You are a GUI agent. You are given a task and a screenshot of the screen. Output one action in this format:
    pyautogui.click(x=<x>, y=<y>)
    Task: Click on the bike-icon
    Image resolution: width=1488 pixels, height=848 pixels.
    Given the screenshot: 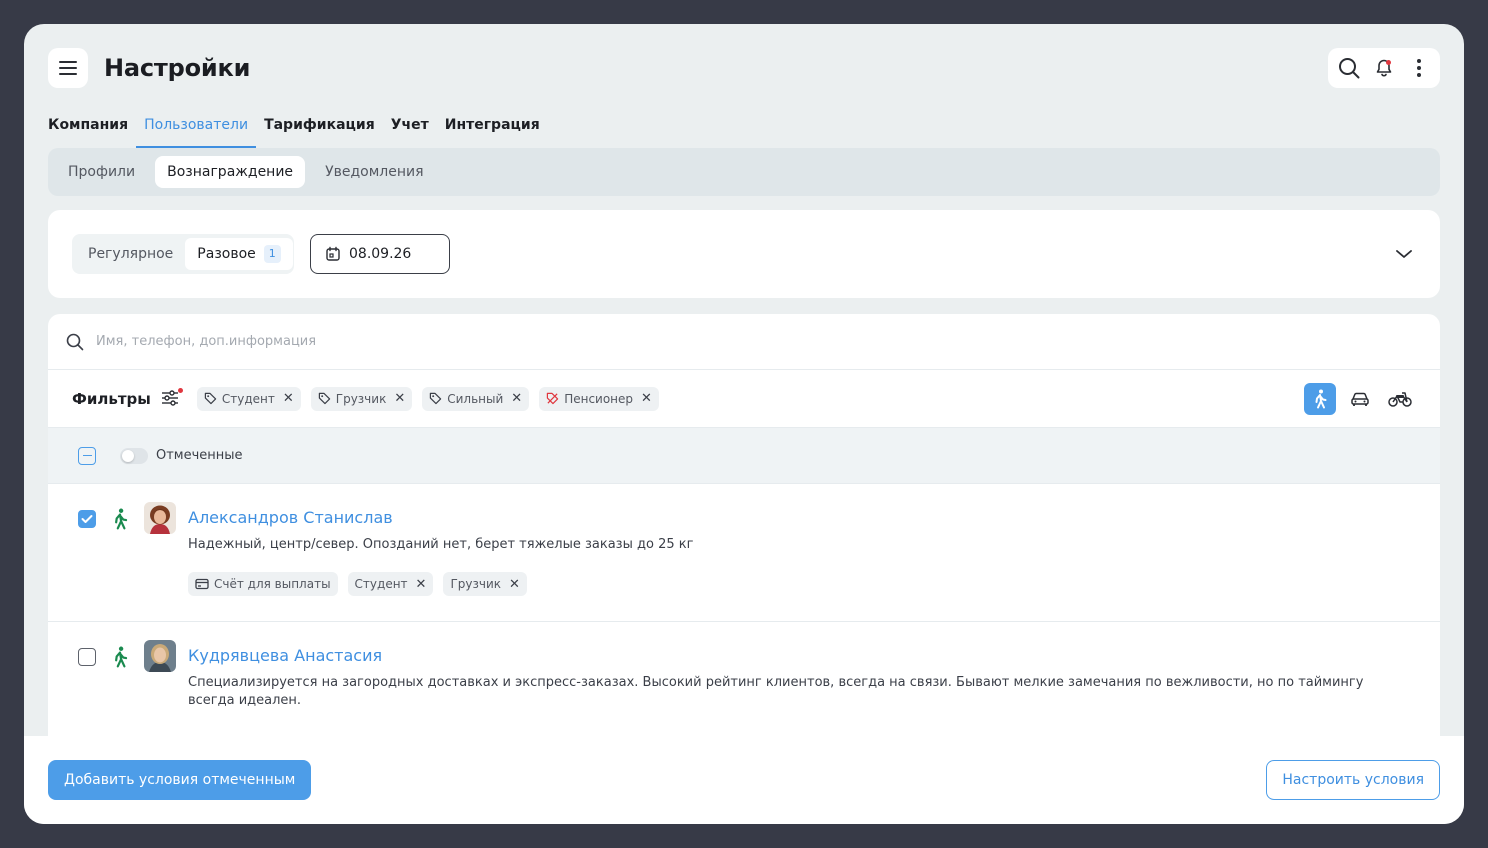 What is the action you would take?
    pyautogui.click(x=1400, y=399)
    